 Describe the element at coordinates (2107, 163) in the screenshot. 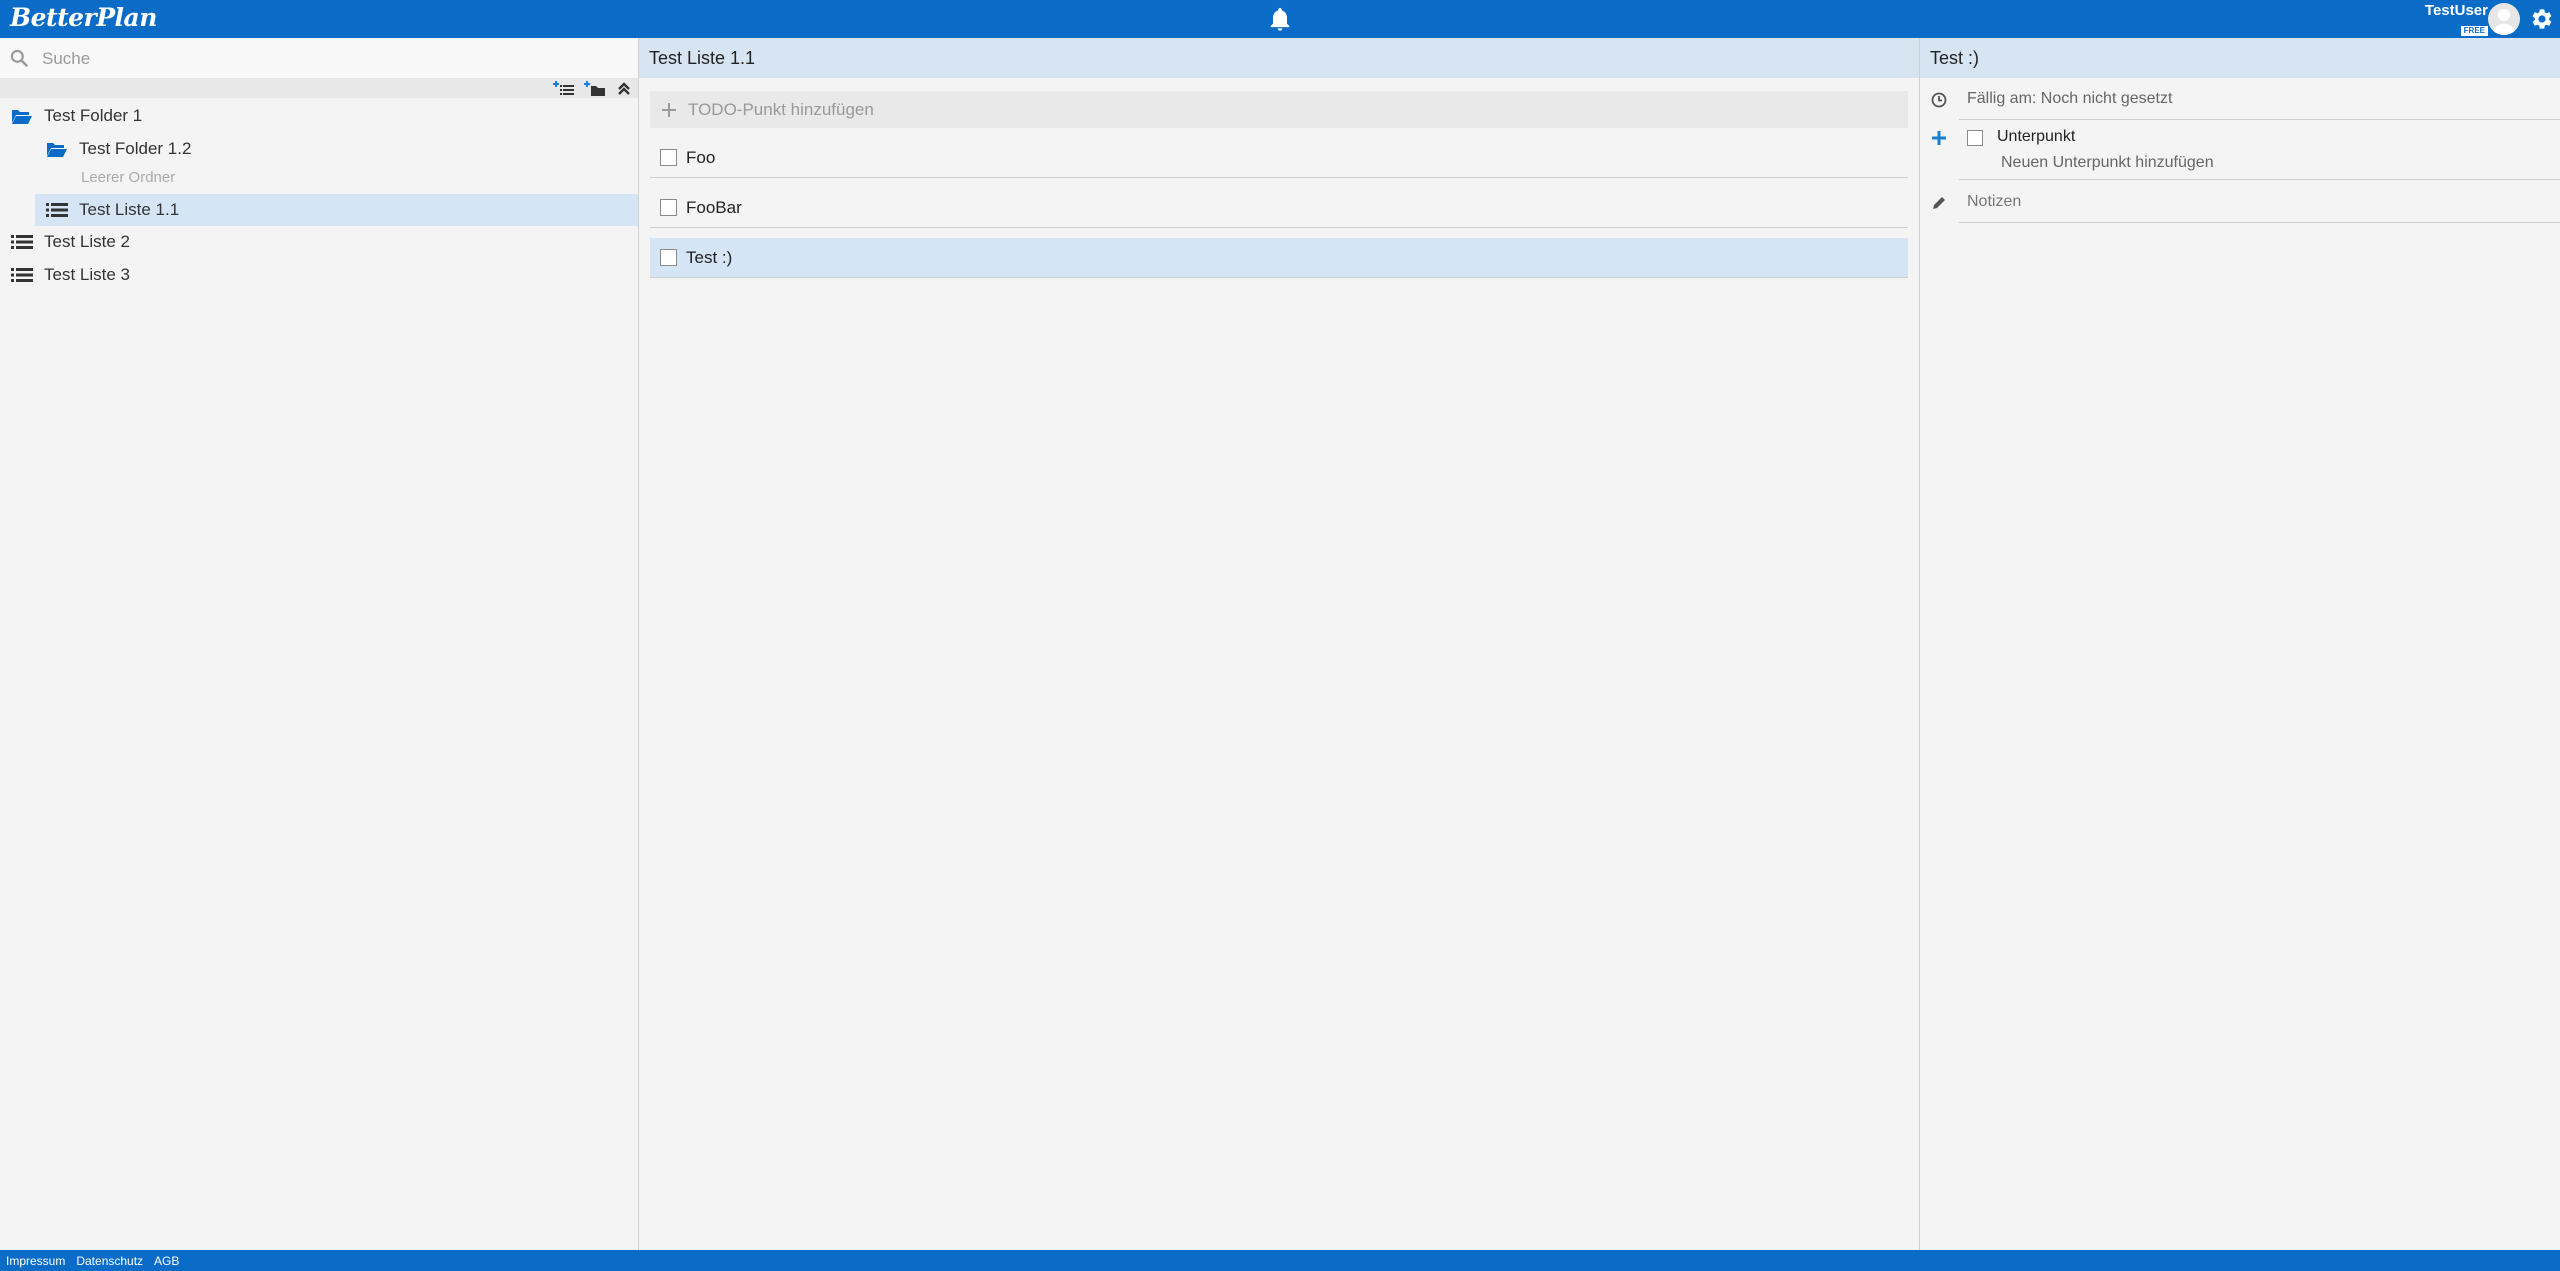

I see `add-subtask-input: Neuen Unterpunkt hinzufügen` at that location.